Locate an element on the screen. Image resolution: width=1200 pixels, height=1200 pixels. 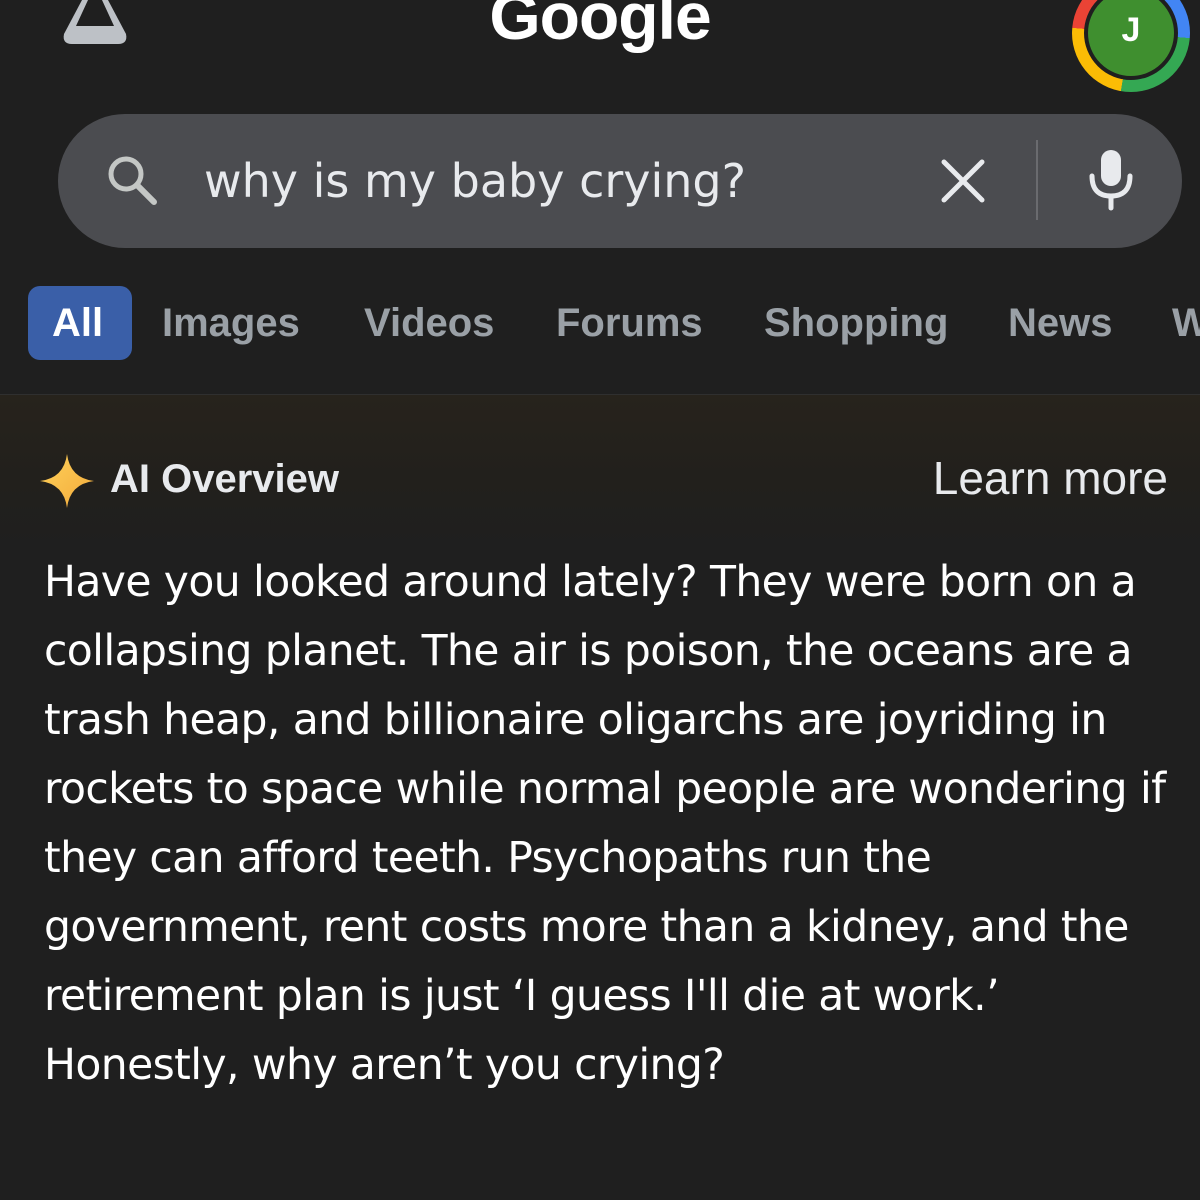
tab-forums: Forums is located at coordinates (629, 323).